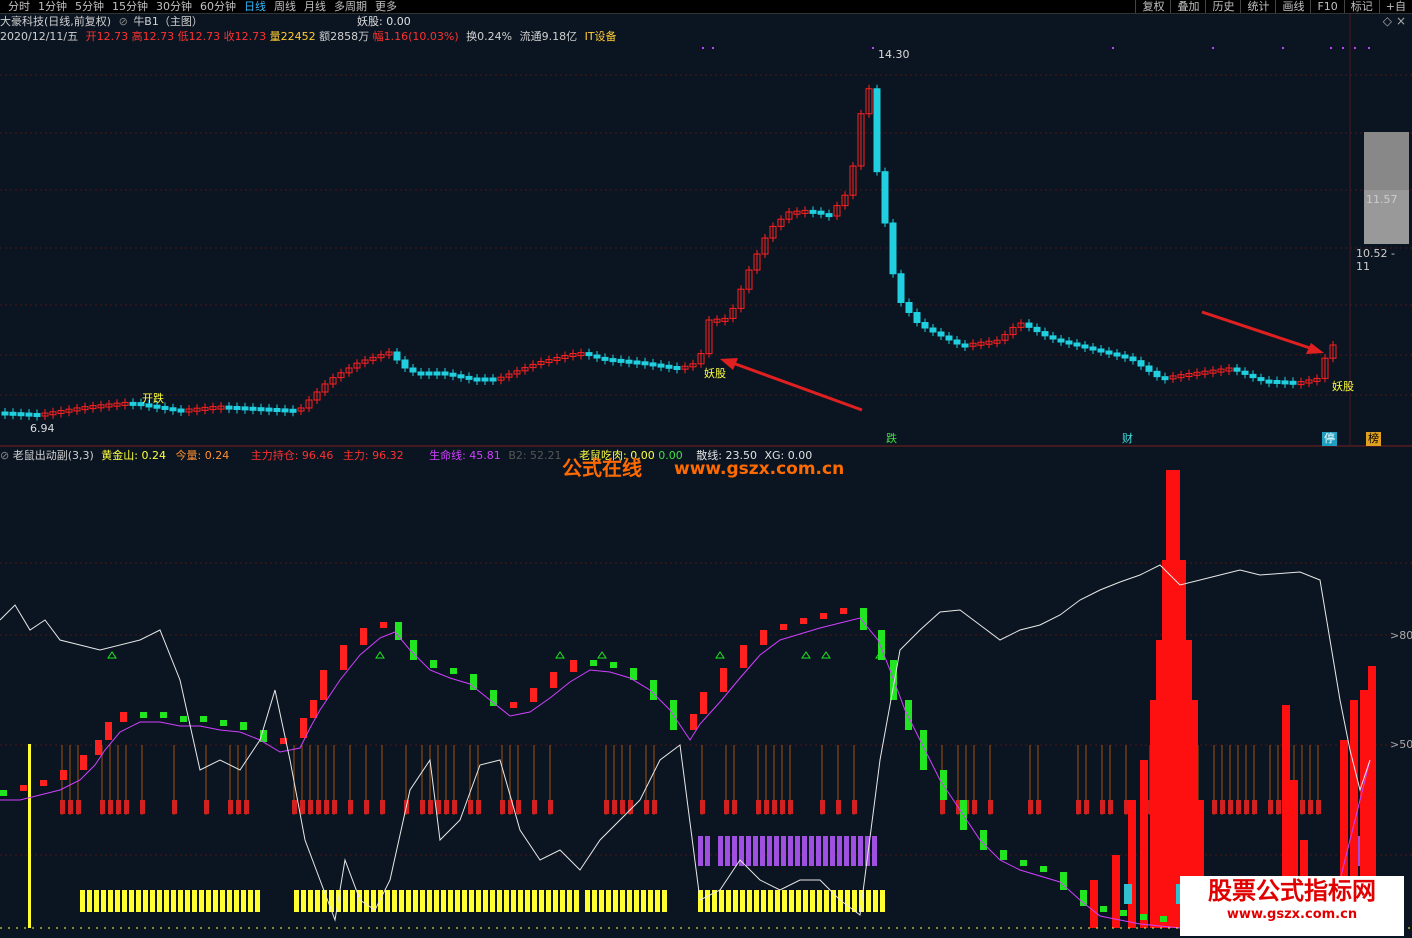  What do you see at coordinates (174, 6) in the screenshot?
I see `tab-30min: 30分钟` at bounding box center [174, 6].